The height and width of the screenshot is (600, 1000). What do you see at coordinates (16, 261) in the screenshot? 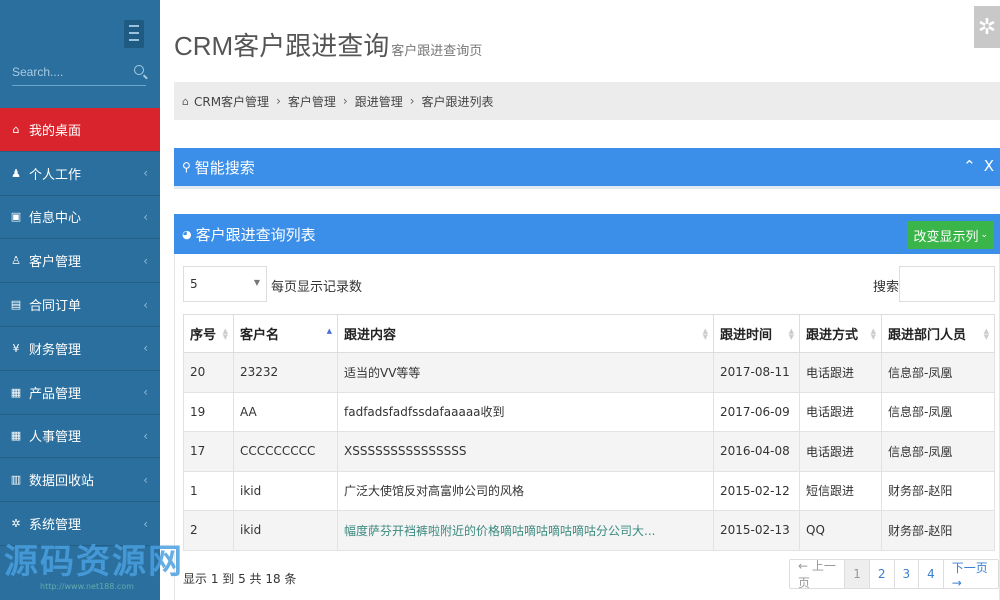
I see `male-icon: ♙` at bounding box center [16, 261].